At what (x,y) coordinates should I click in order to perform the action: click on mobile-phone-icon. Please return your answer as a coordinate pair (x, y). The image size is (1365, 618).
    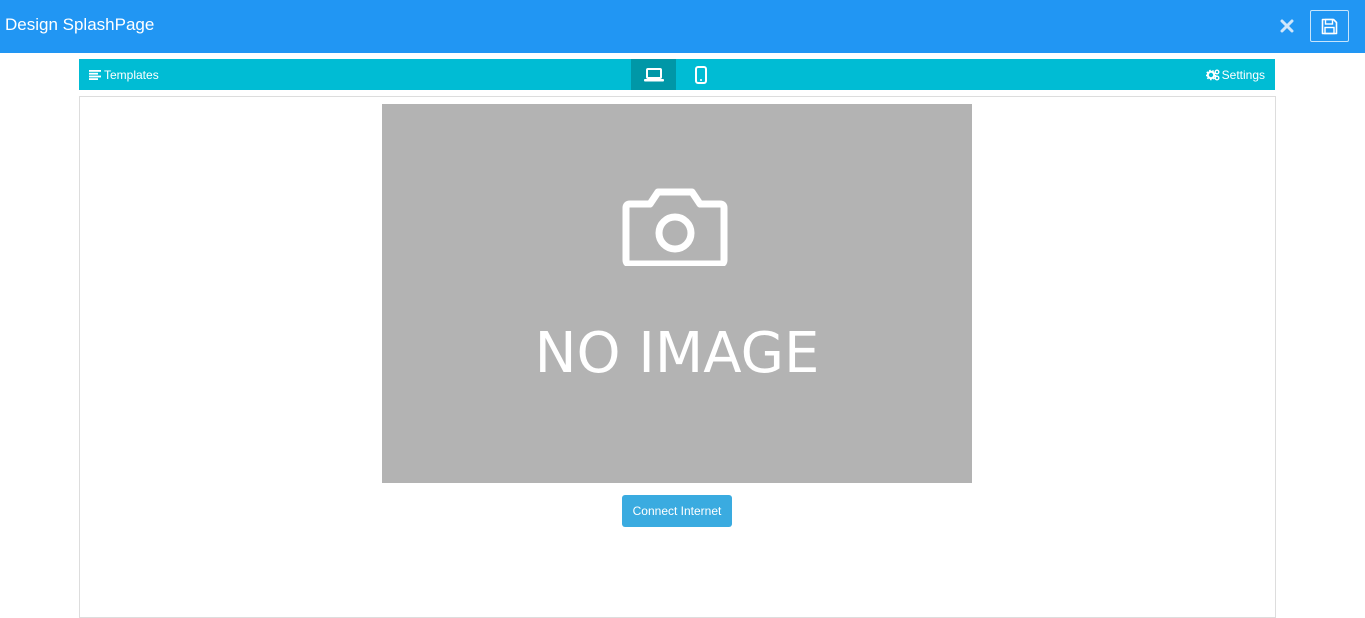
    Looking at the image, I should click on (700, 74).